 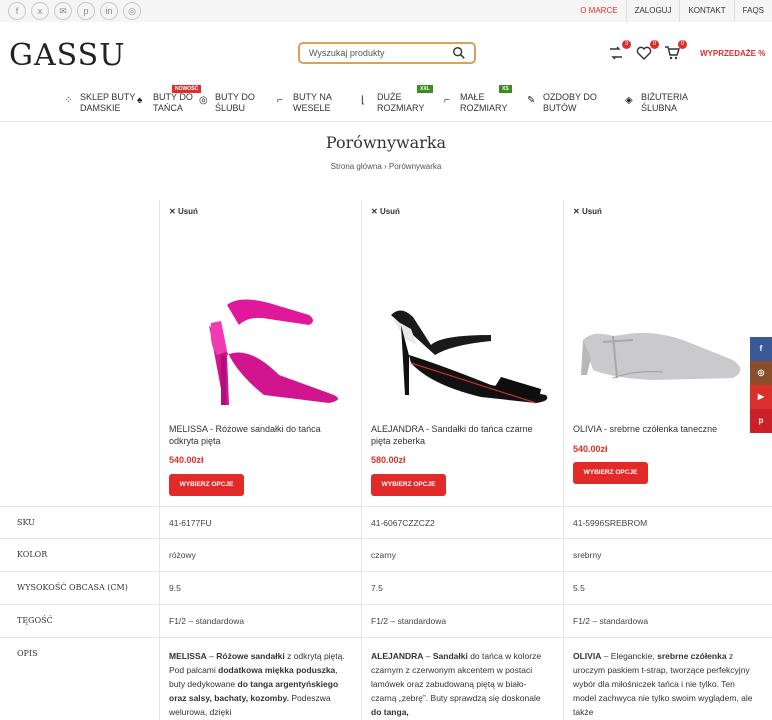 I want to click on compare-count-badge: 3, so click(x=626, y=44).